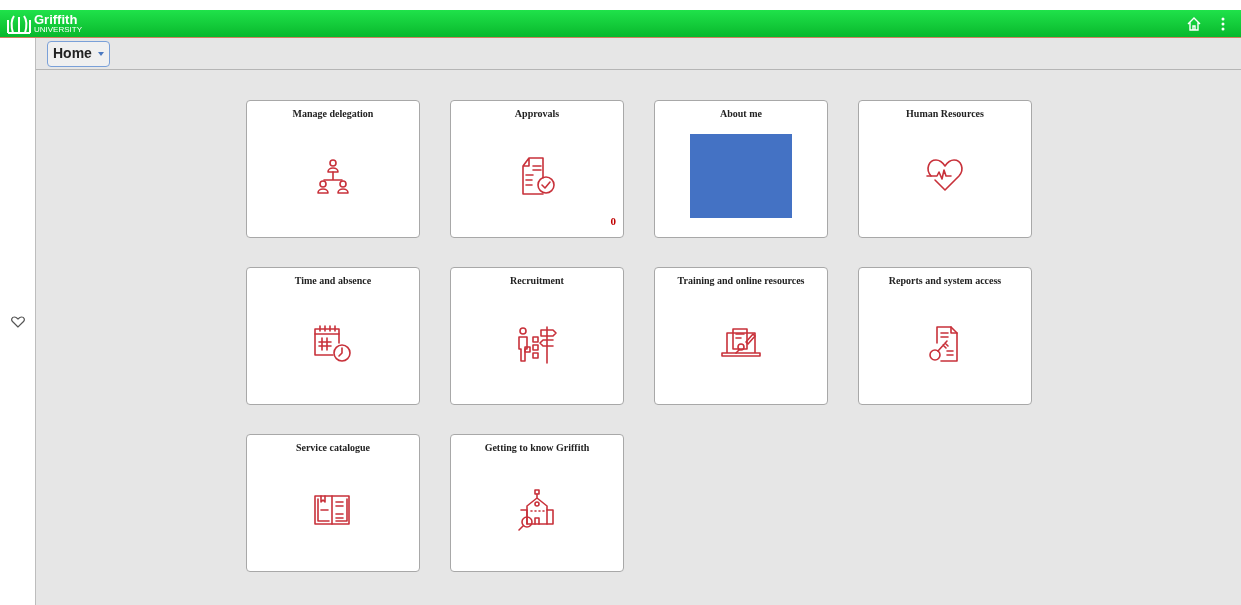 This screenshot has height=605, width=1241. I want to click on logo-title: Griffith, so click(56, 19).